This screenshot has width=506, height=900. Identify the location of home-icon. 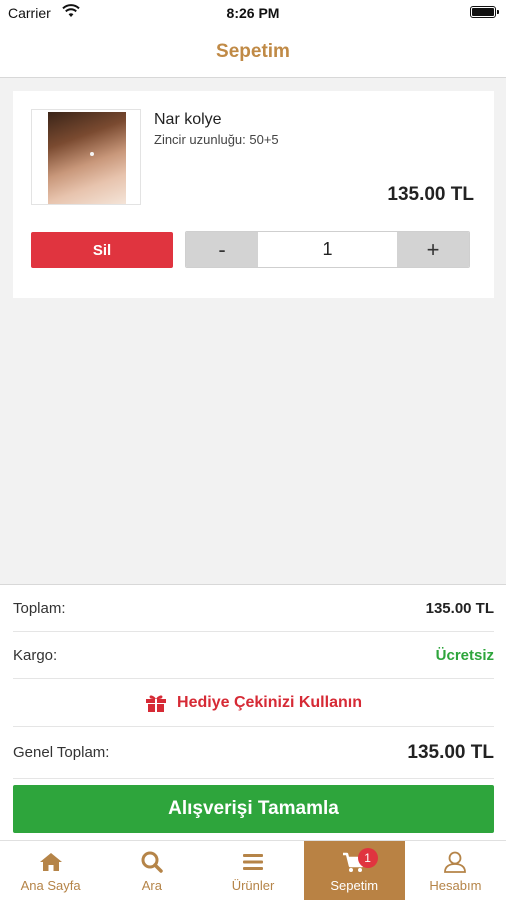
(50, 862).